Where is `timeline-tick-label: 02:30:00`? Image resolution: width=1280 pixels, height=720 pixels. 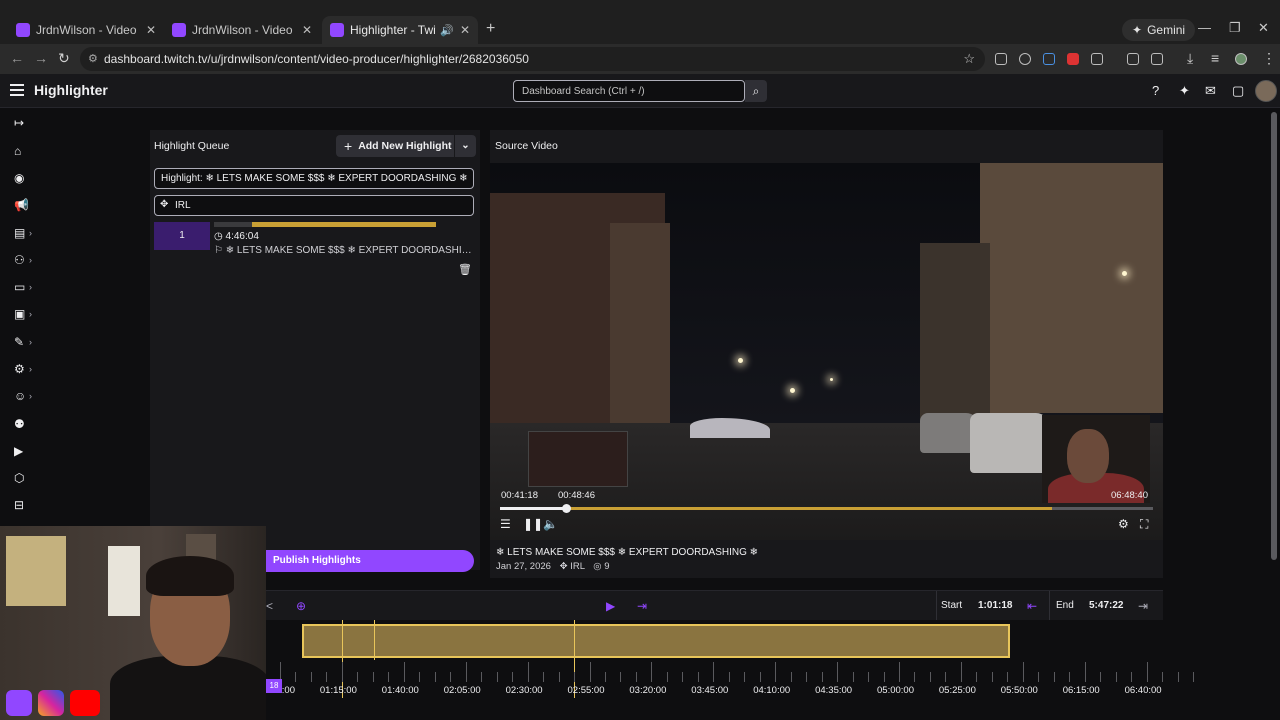
timeline-tick-label: 02:30:00 is located at coordinates (524, 690).